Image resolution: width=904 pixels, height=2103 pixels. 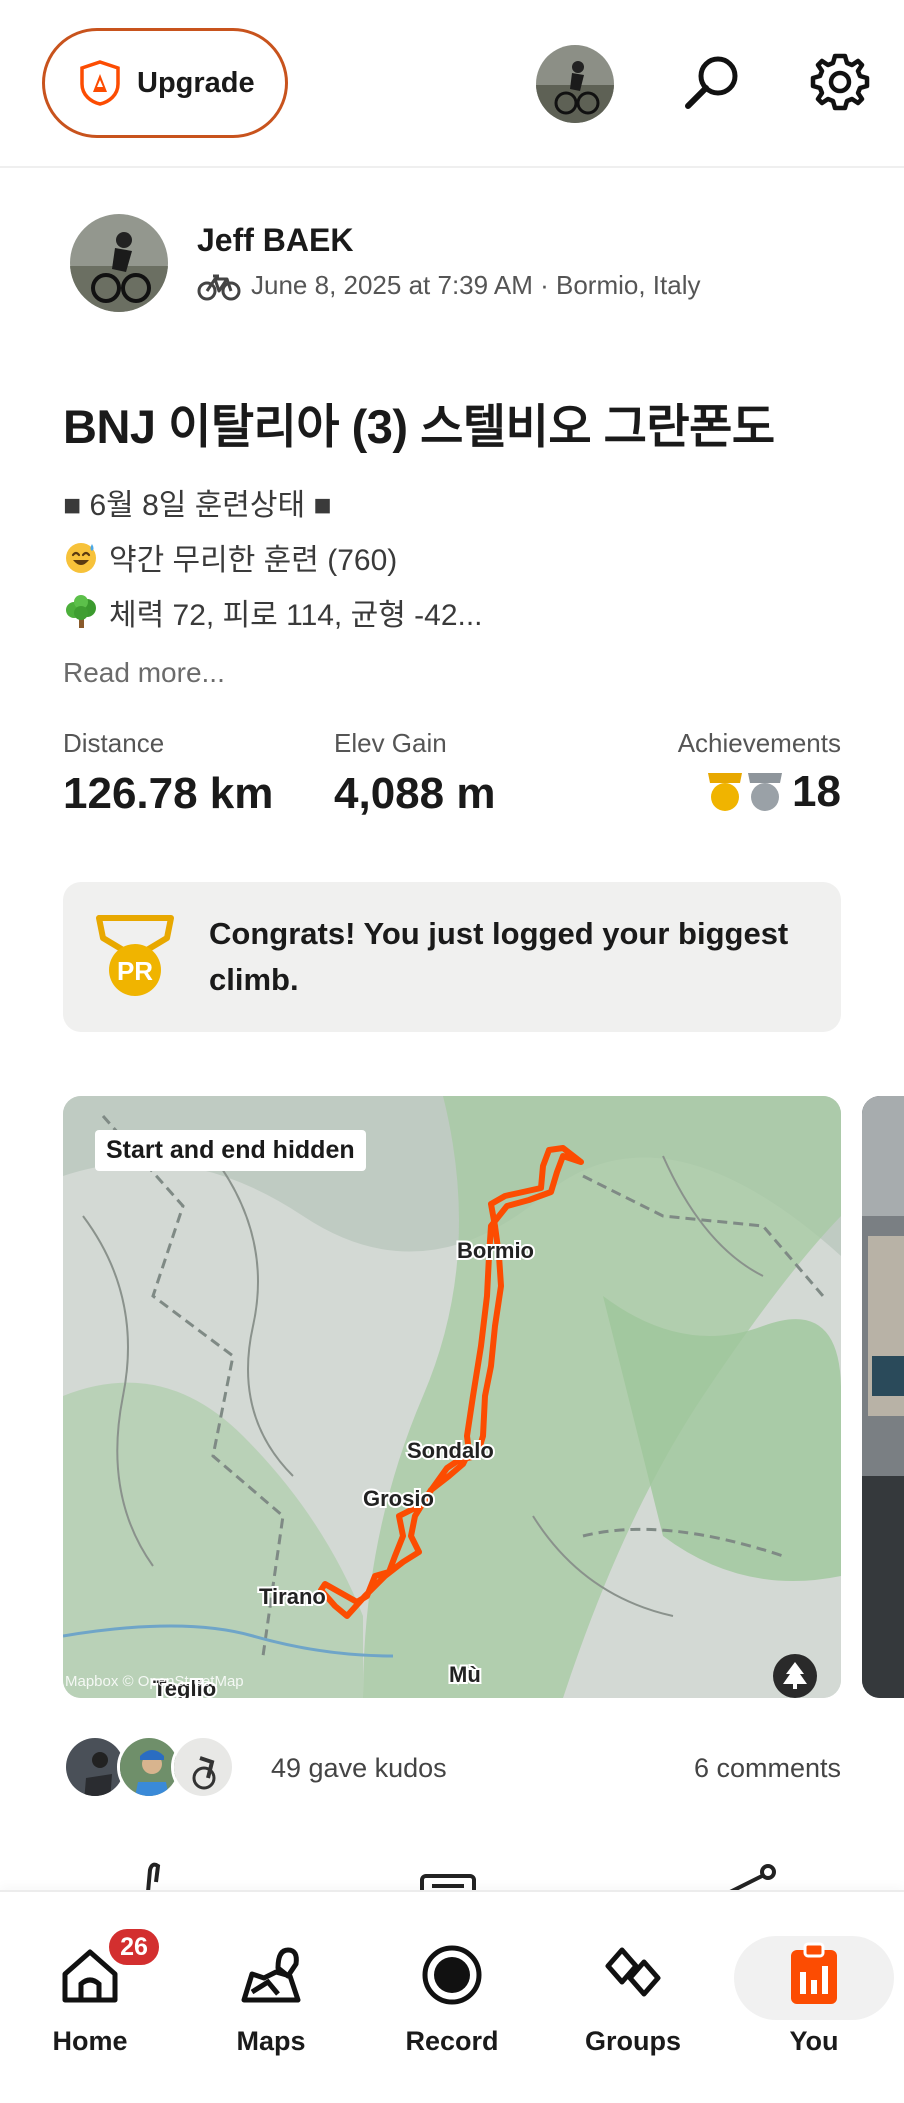 I want to click on map-attribution: Mapbox © OpenStreetMap, so click(x=154, y=1681).